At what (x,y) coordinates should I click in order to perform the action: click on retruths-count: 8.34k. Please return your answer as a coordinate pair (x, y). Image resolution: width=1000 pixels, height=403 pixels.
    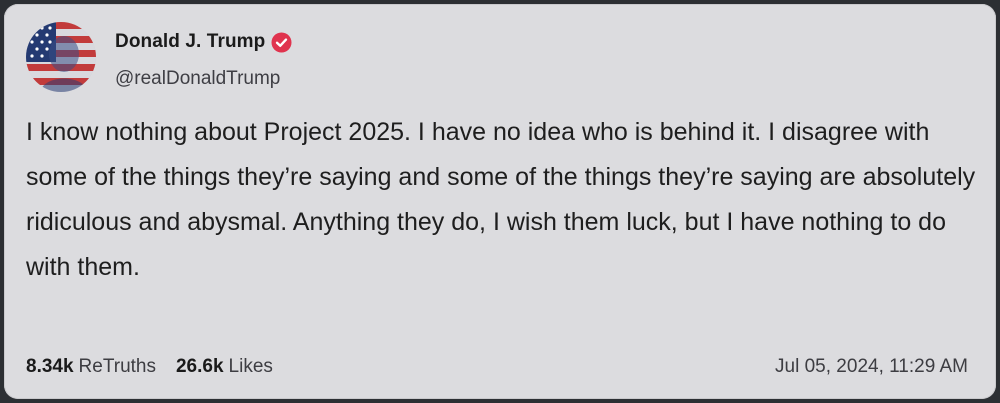
    Looking at the image, I should click on (50, 367).